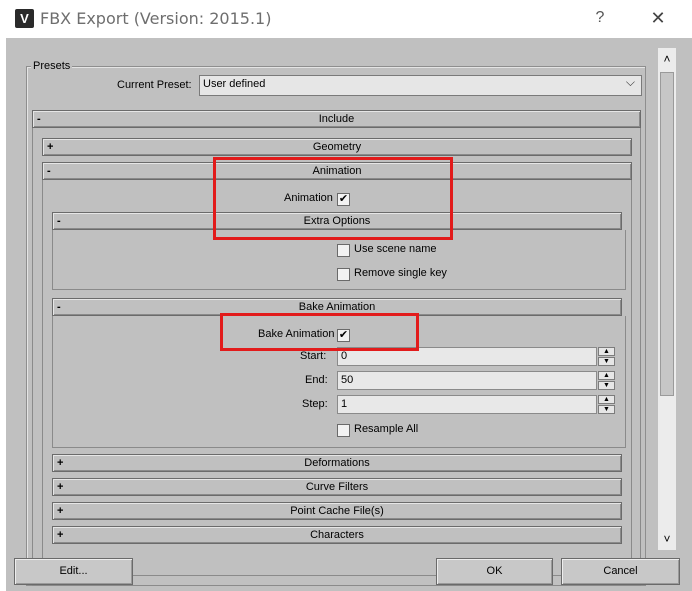 This screenshot has width=692, height=591. I want to click on characters-rollout-label: Characters, so click(337, 535).